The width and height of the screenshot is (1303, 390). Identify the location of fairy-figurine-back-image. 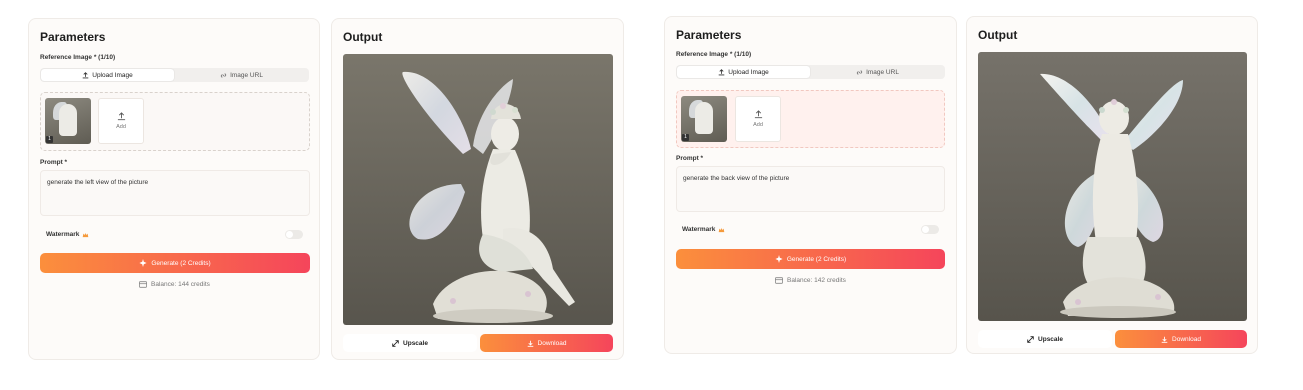
(1112, 186).